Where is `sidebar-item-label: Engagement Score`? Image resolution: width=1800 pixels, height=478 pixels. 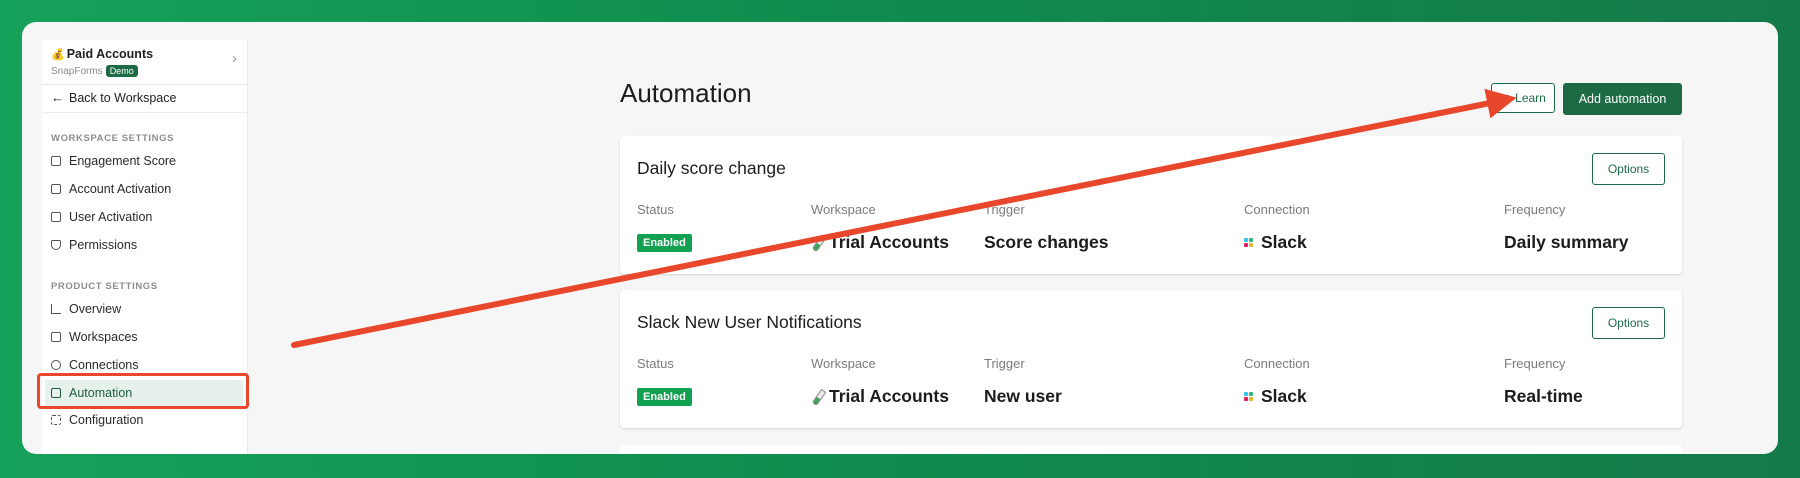
sidebar-item-label: Engagement Score is located at coordinates (123, 161).